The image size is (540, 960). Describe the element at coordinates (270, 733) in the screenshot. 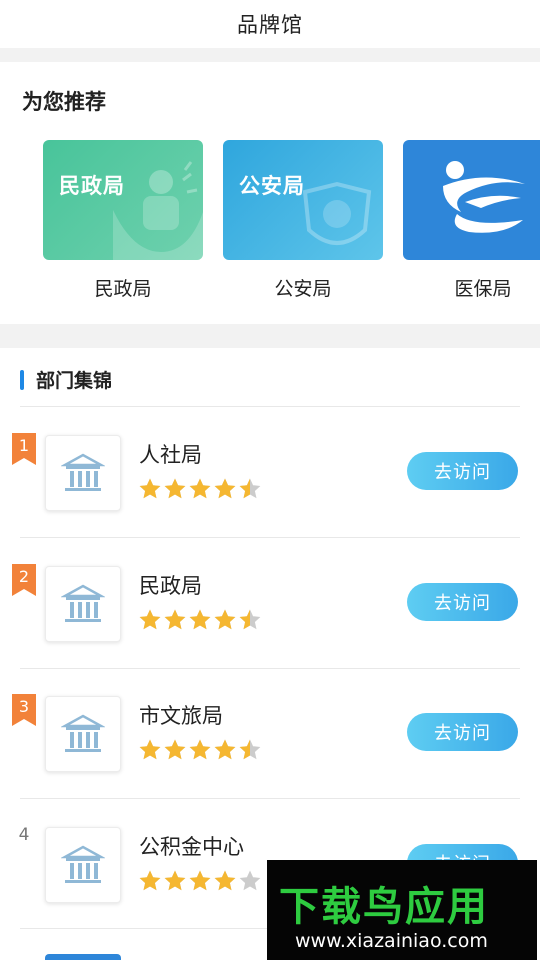

I see `department-row: 3 市文旅局 去访问` at that location.